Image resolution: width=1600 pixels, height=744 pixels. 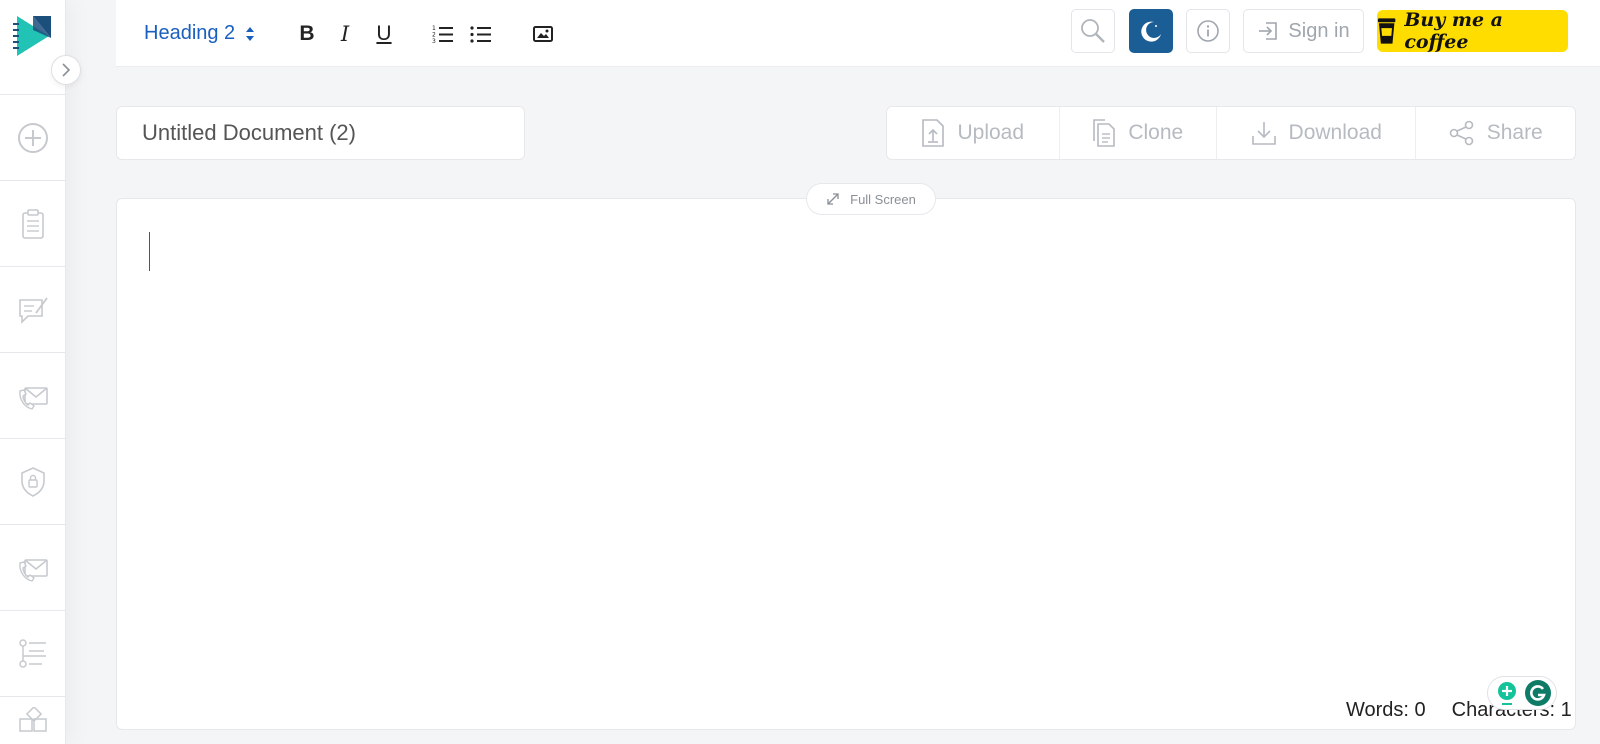 What do you see at coordinates (1386, 31) in the screenshot?
I see `coffee-cup-icon` at bounding box center [1386, 31].